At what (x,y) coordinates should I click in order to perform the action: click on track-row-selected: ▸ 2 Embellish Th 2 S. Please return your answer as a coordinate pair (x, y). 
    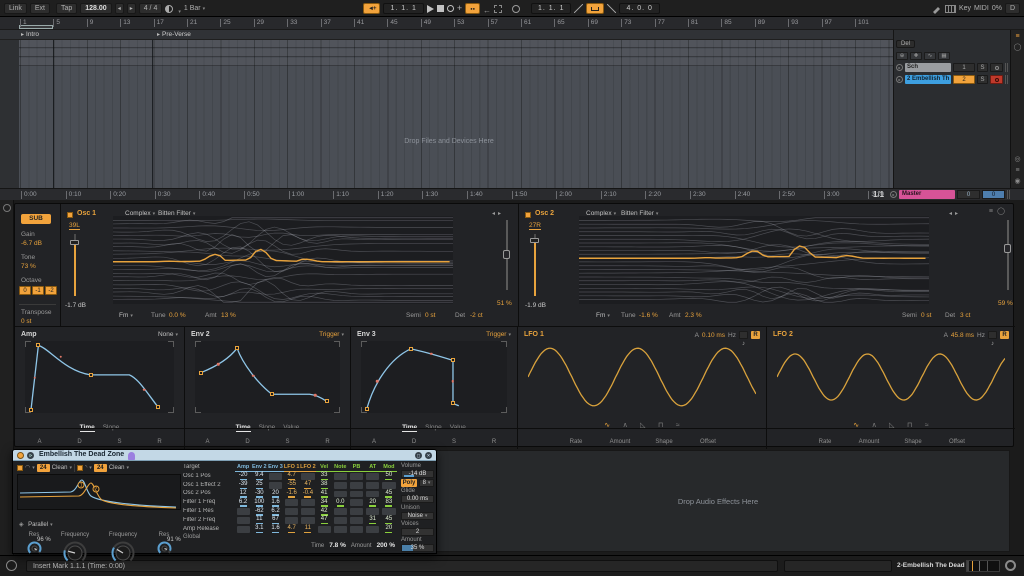
    Looking at the image, I should click on (952, 79).